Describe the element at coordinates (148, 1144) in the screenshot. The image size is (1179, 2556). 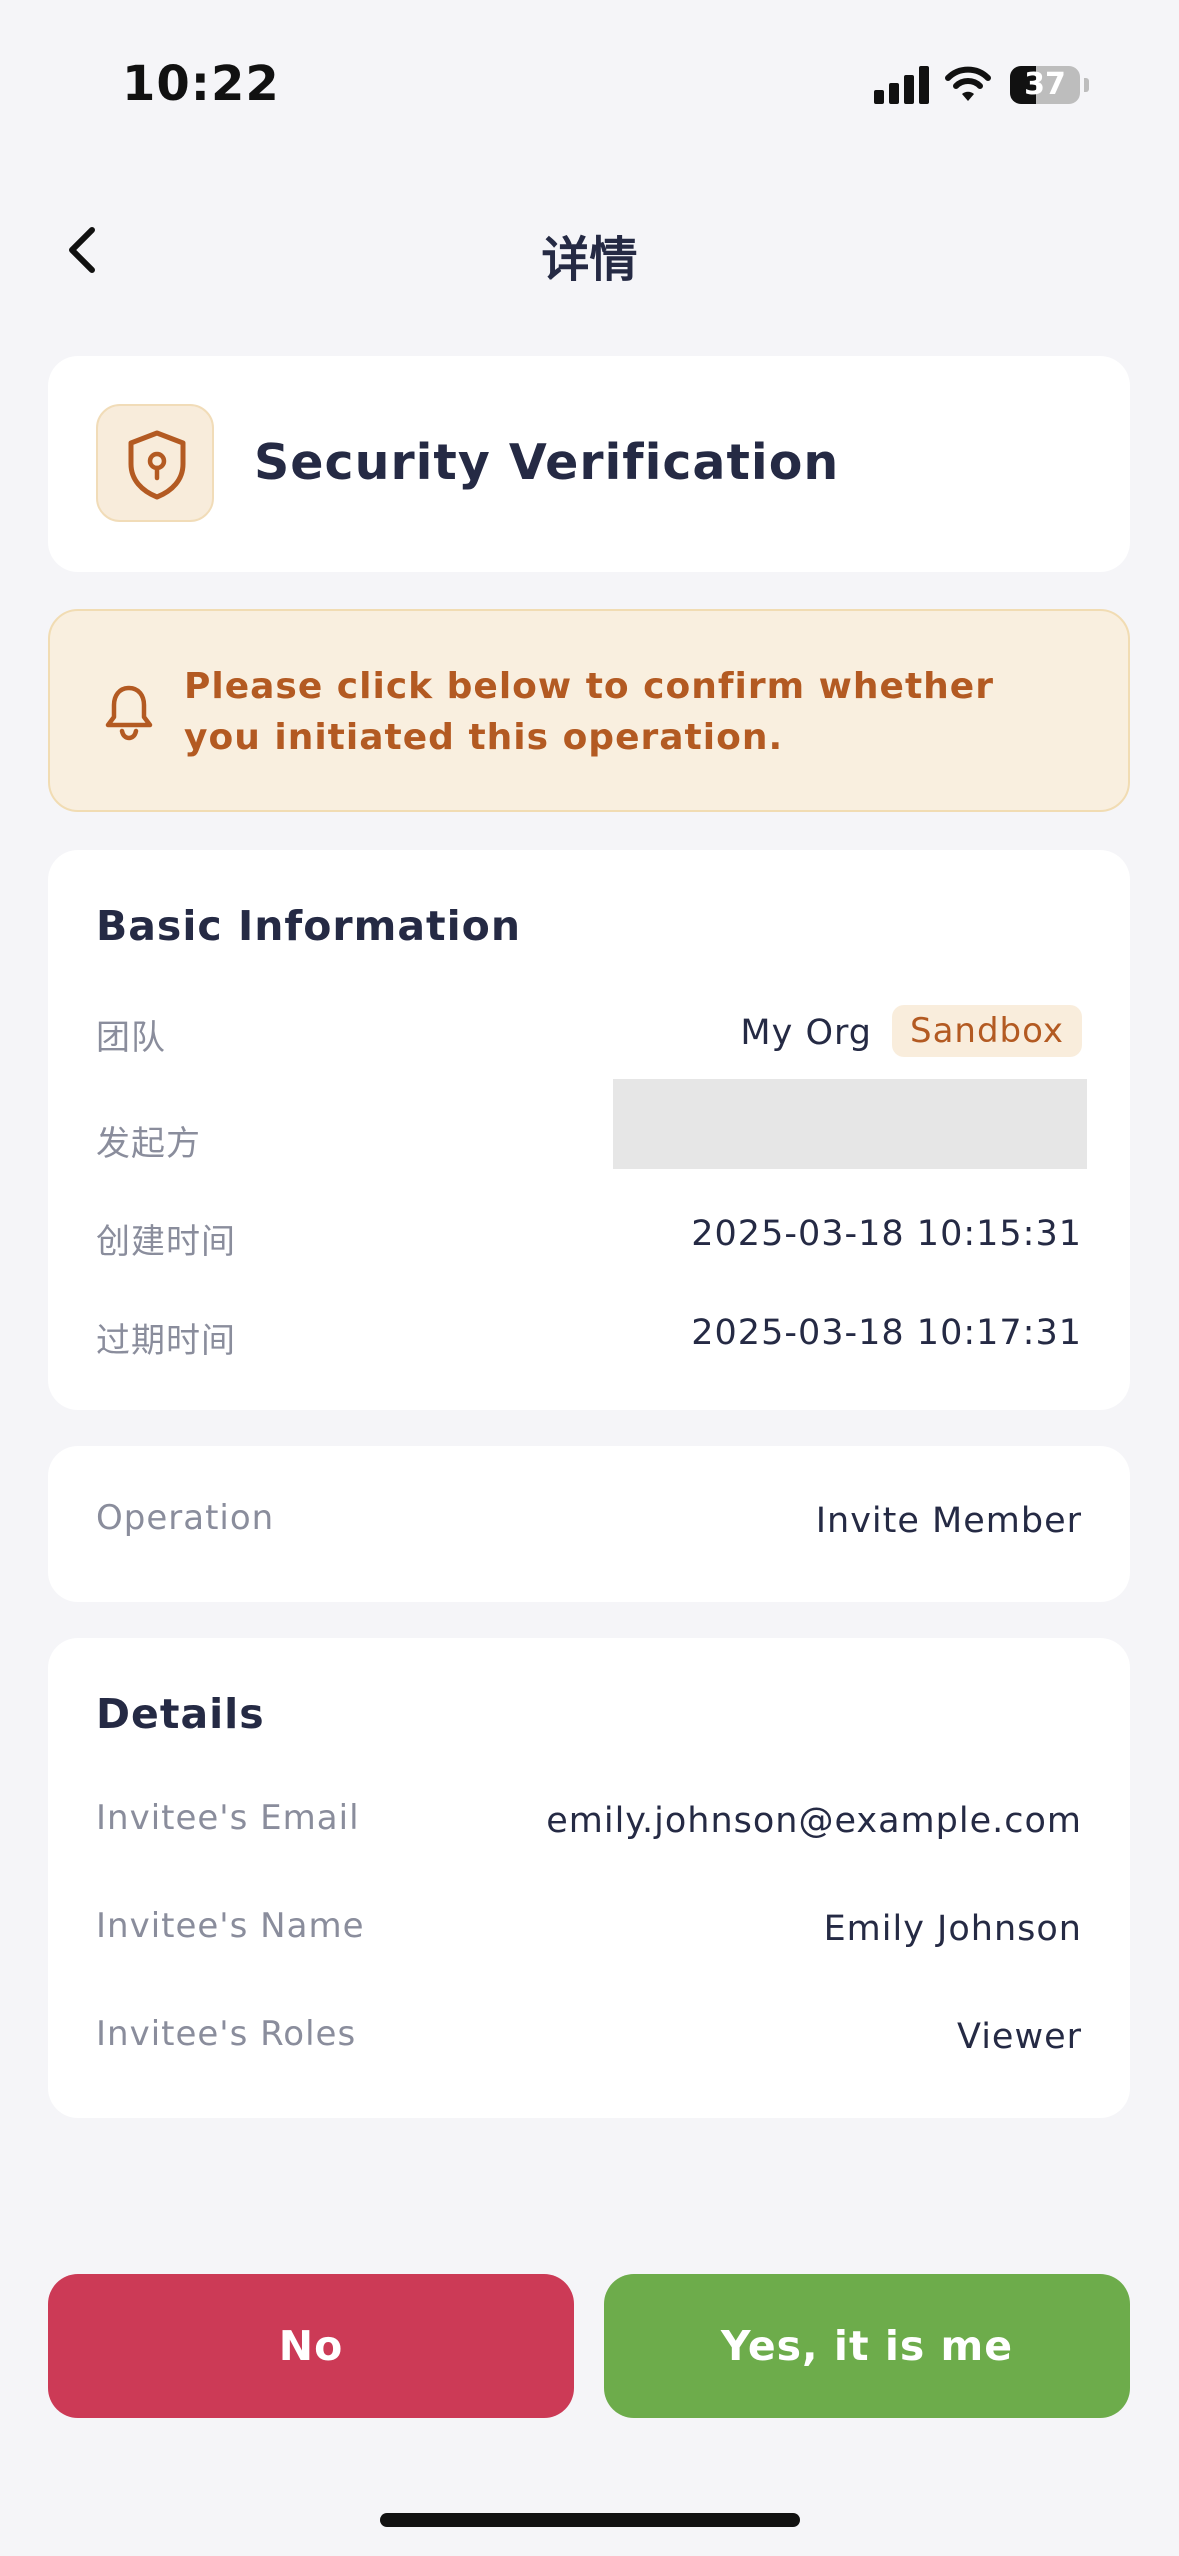
I see `initiator-label: 发起方` at that location.